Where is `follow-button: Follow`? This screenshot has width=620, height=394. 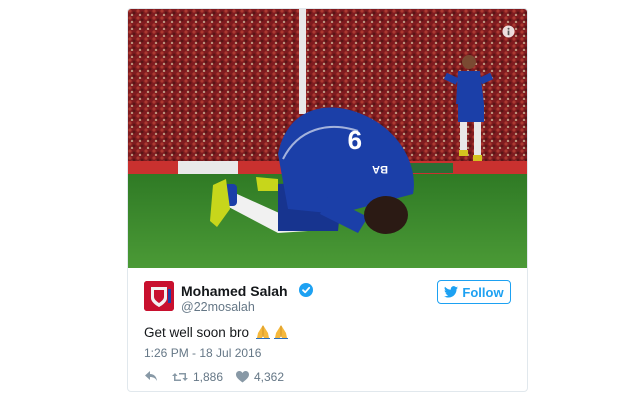
follow-button: Follow is located at coordinates (474, 292).